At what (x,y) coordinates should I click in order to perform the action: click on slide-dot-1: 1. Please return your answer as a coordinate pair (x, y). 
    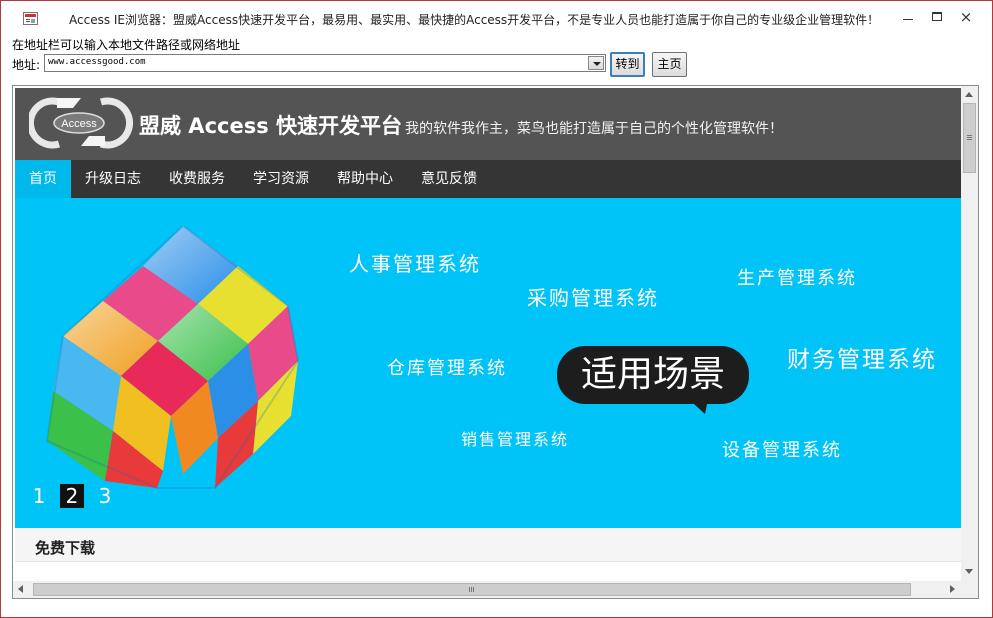
    Looking at the image, I should click on (39, 496).